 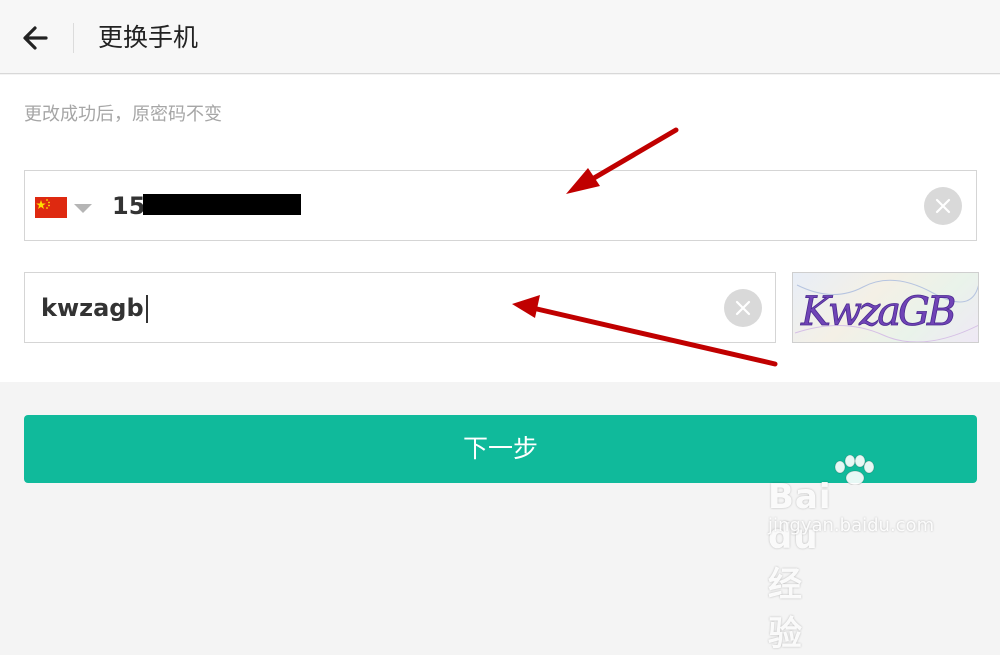 What do you see at coordinates (123, 114) in the screenshot?
I see `hint-text: 更改成功后，原密码不变` at bounding box center [123, 114].